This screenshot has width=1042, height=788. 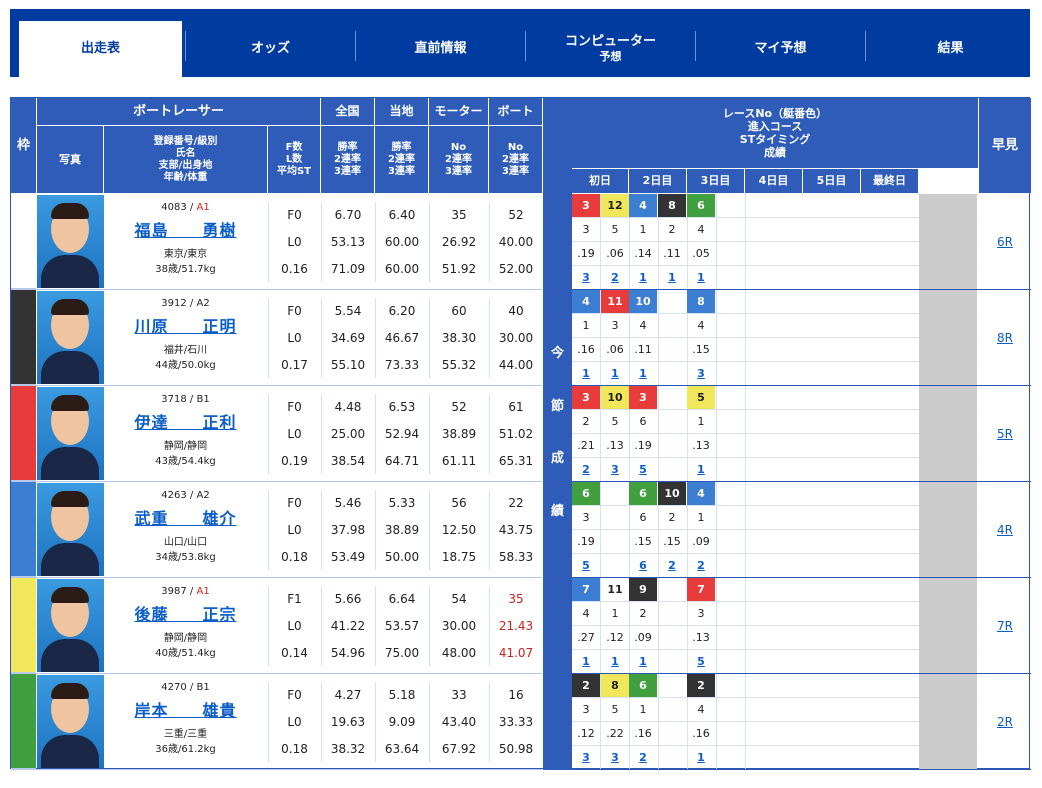 What do you see at coordinates (1005, 241) in the screenshot?
I see `hayami-link: 6R` at bounding box center [1005, 241].